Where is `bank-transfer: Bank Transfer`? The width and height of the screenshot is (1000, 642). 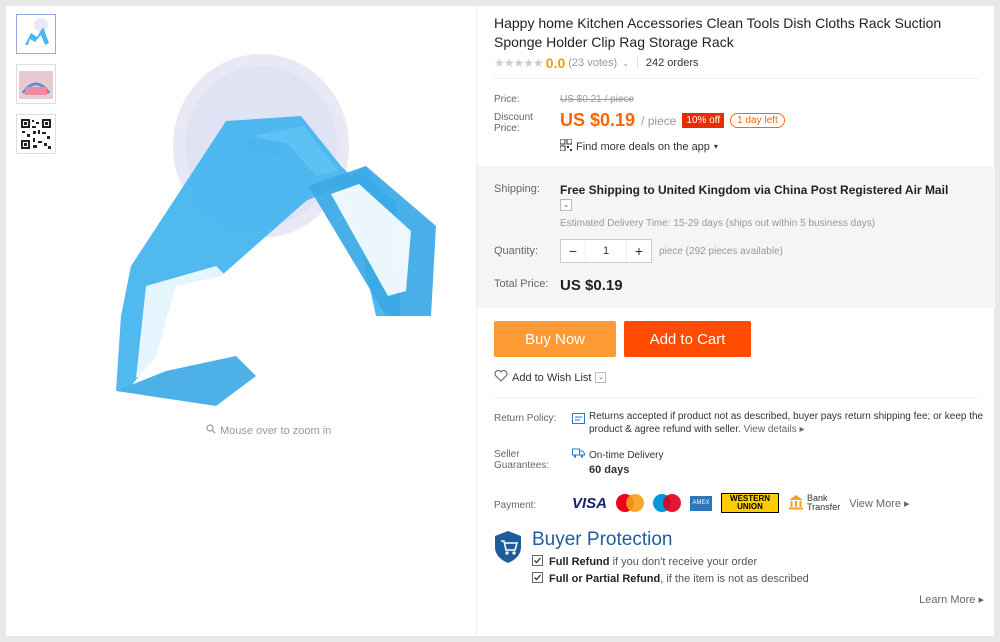 bank-transfer: Bank Transfer is located at coordinates (814, 503).